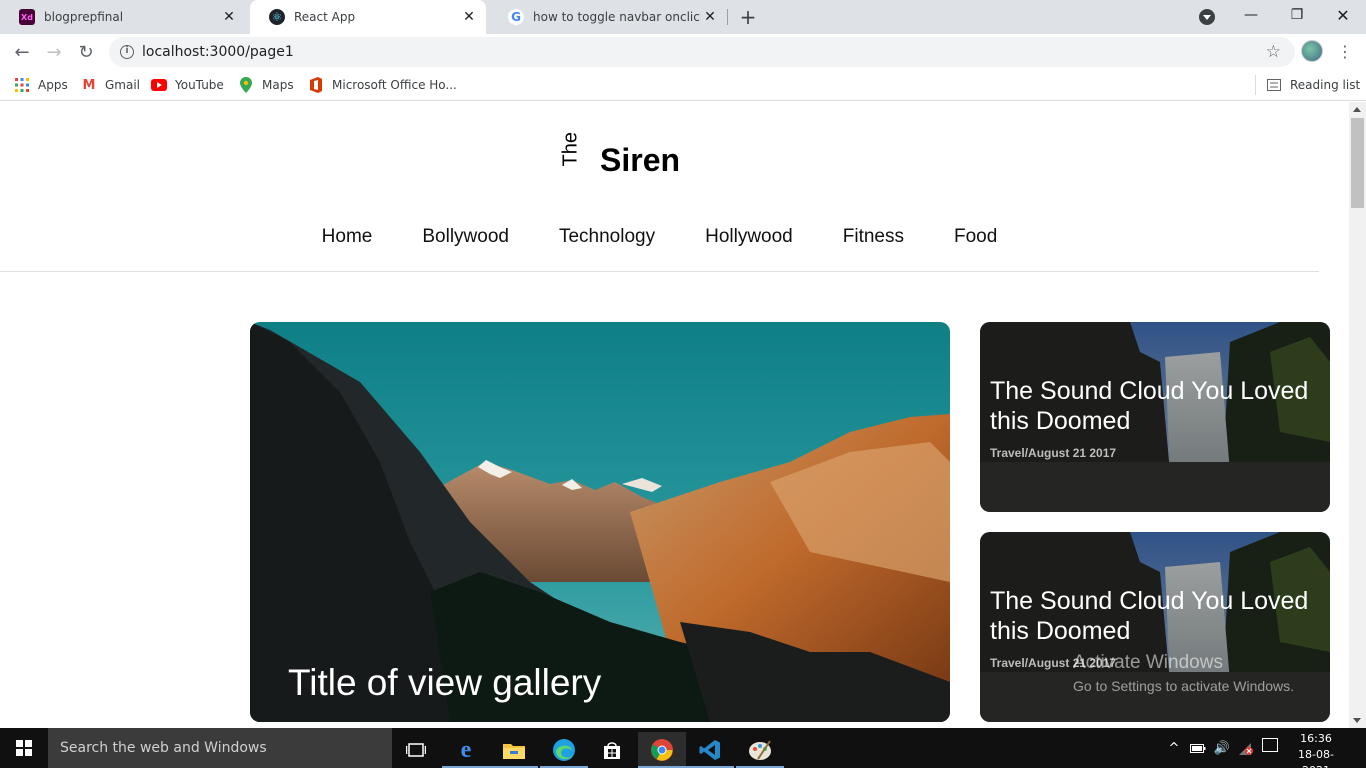 This screenshot has width=1366, height=768. I want to click on tab-google-search: G how to toggle navbar onclick in r ✕, so click(608, 17).